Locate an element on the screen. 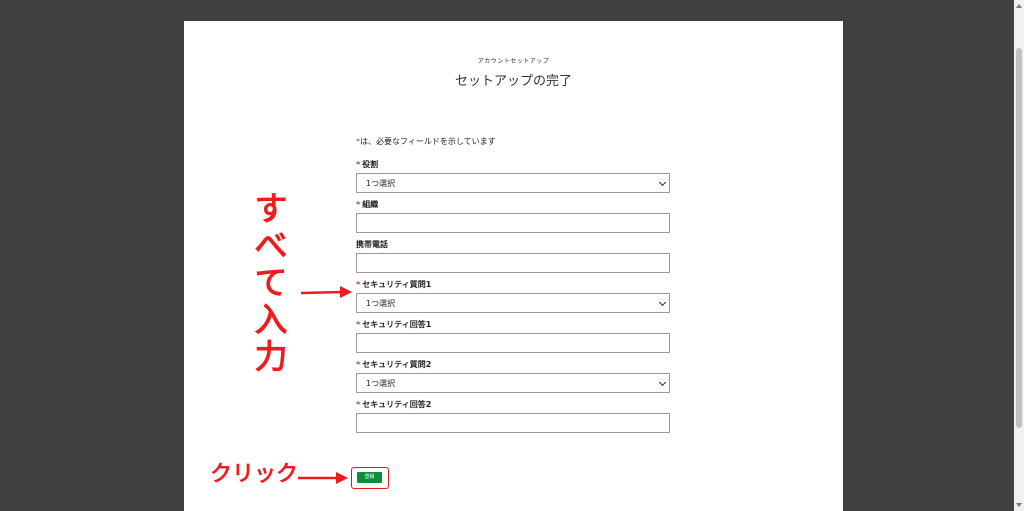 This screenshot has width=1024, height=511. field-label-text: 組織 is located at coordinates (370, 204).